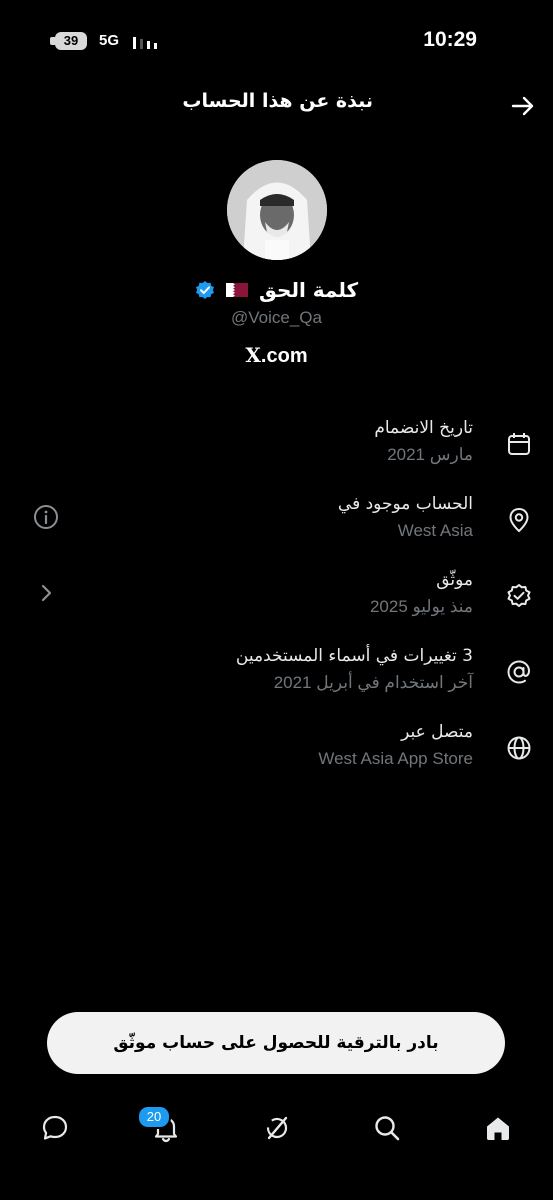 Image resolution: width=553 pixels, height=1200 pixels. I want to click on clock: 10:29, so click(450, 39).